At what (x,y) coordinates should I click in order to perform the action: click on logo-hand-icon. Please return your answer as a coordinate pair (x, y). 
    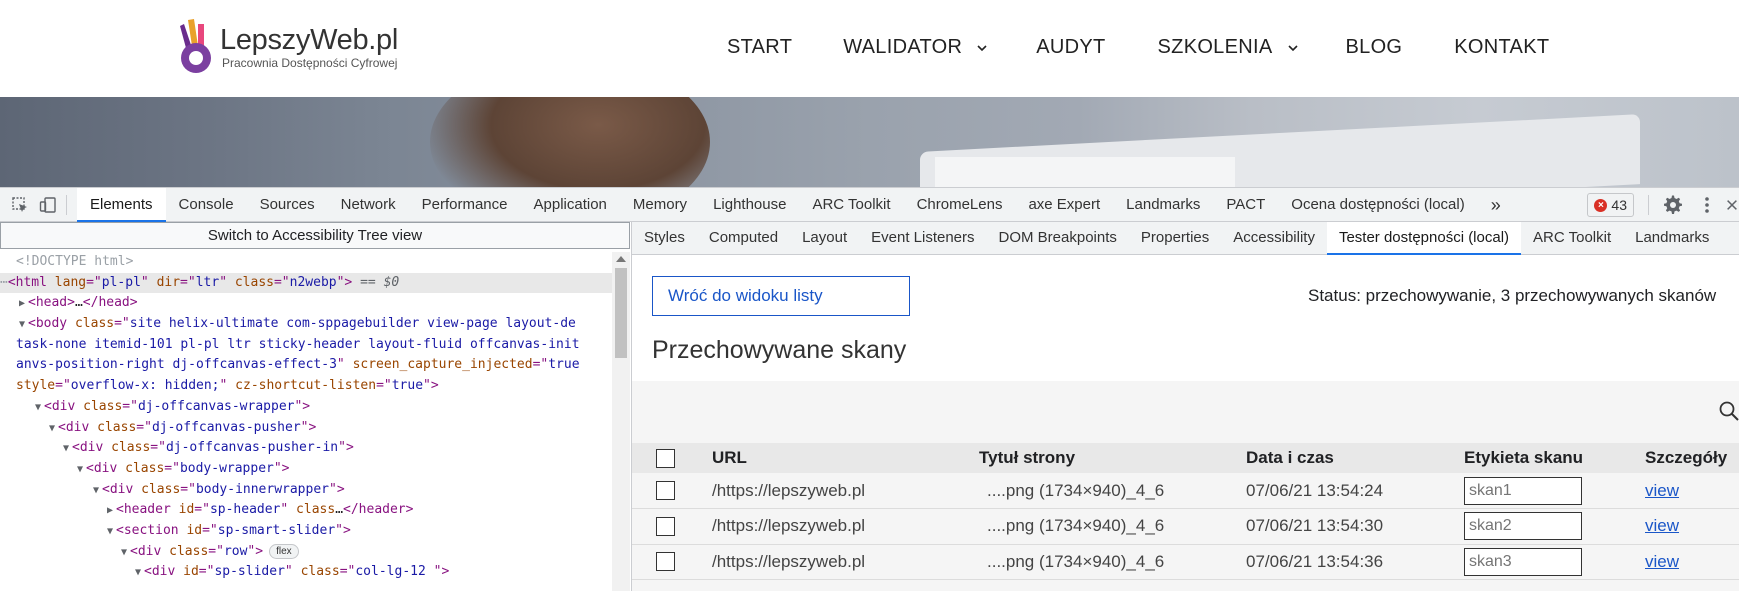
    Looking at the image, I should click on (195, 46).